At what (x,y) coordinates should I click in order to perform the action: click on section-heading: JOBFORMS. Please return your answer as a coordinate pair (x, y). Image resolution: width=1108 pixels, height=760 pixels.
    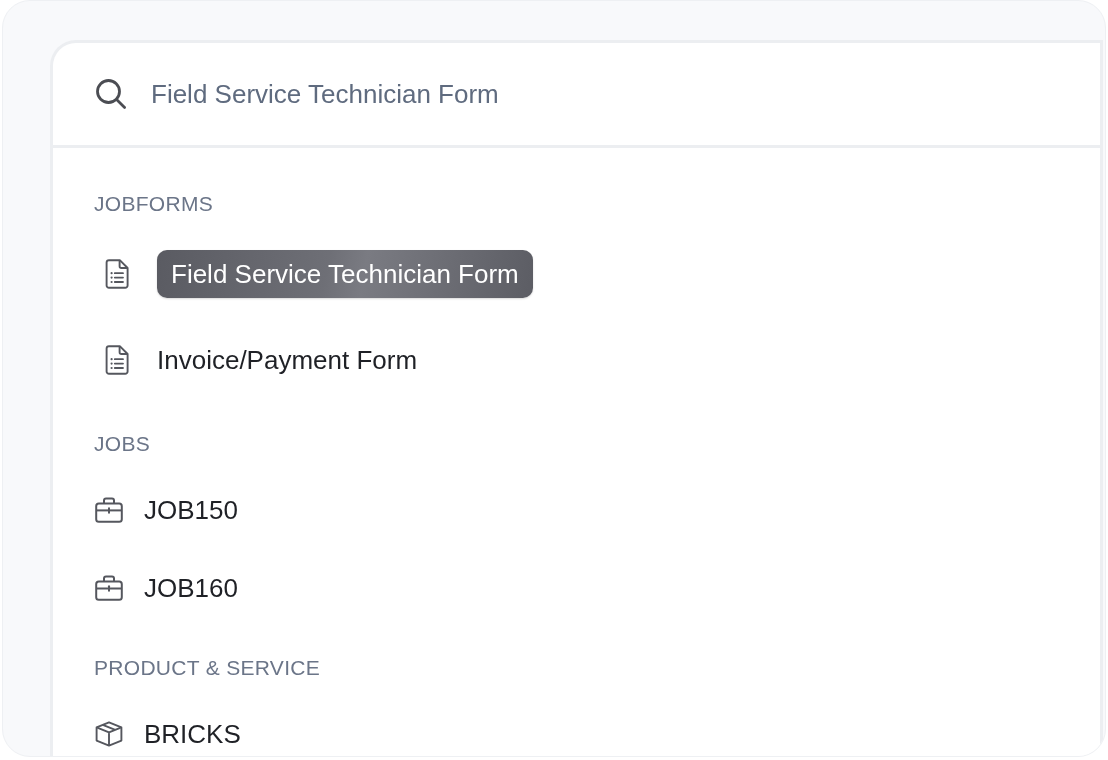
    Looking at the image, I should click on (154, 204).